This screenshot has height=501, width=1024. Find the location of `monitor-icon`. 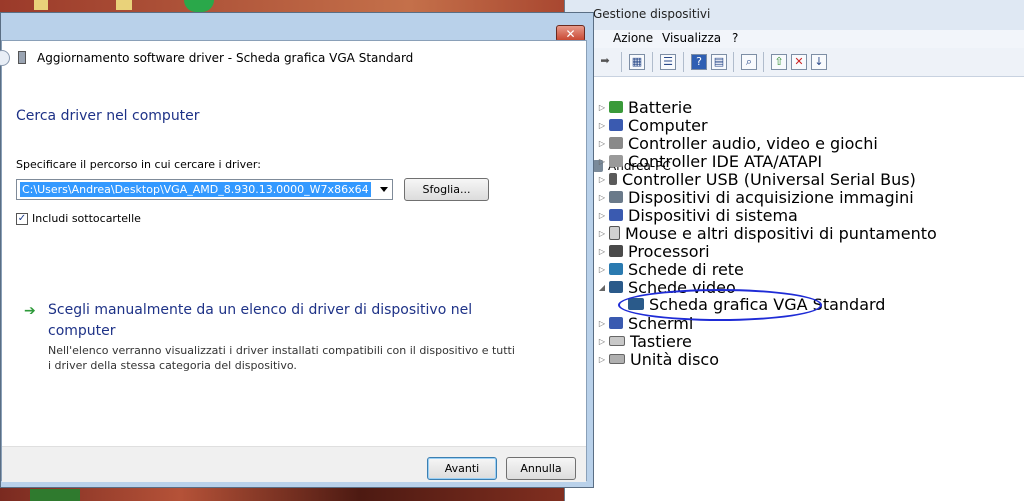

monitor-icon is located at coordinates (616, 323).